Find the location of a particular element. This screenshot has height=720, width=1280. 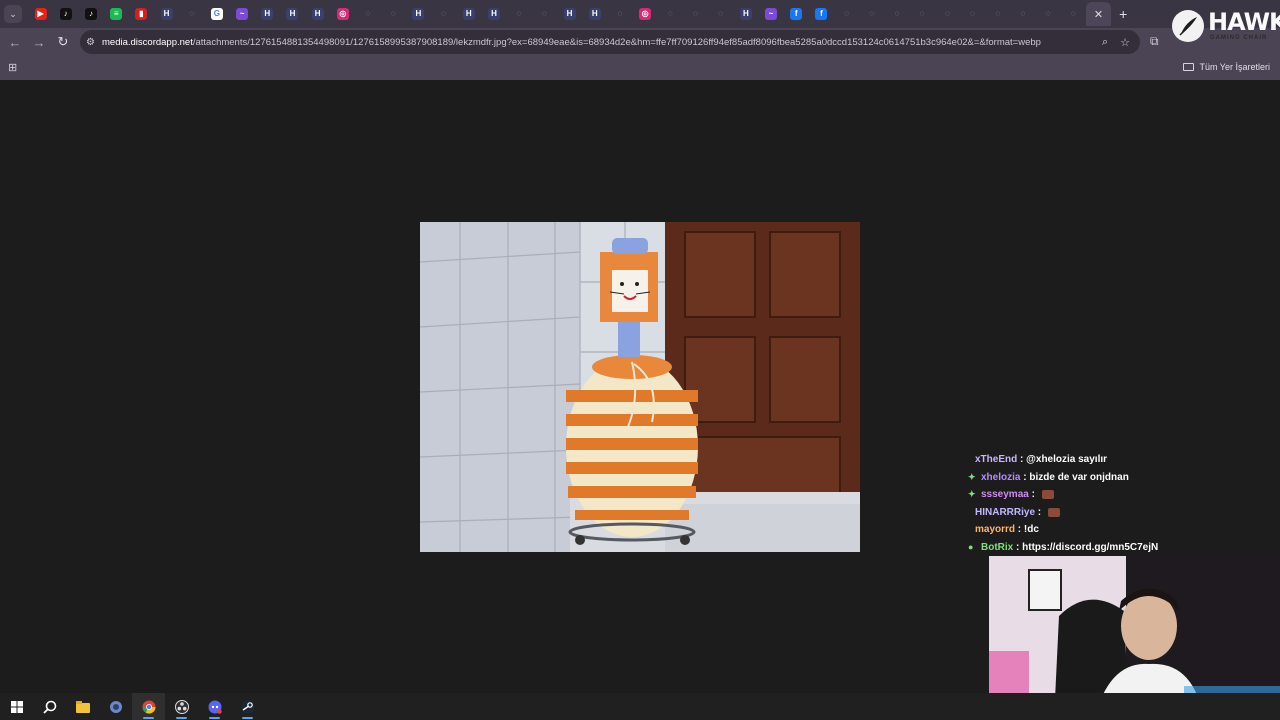

all-bookmarks-folder: Tüm Yer İşaretleri is located at coordinates (1226, 67).